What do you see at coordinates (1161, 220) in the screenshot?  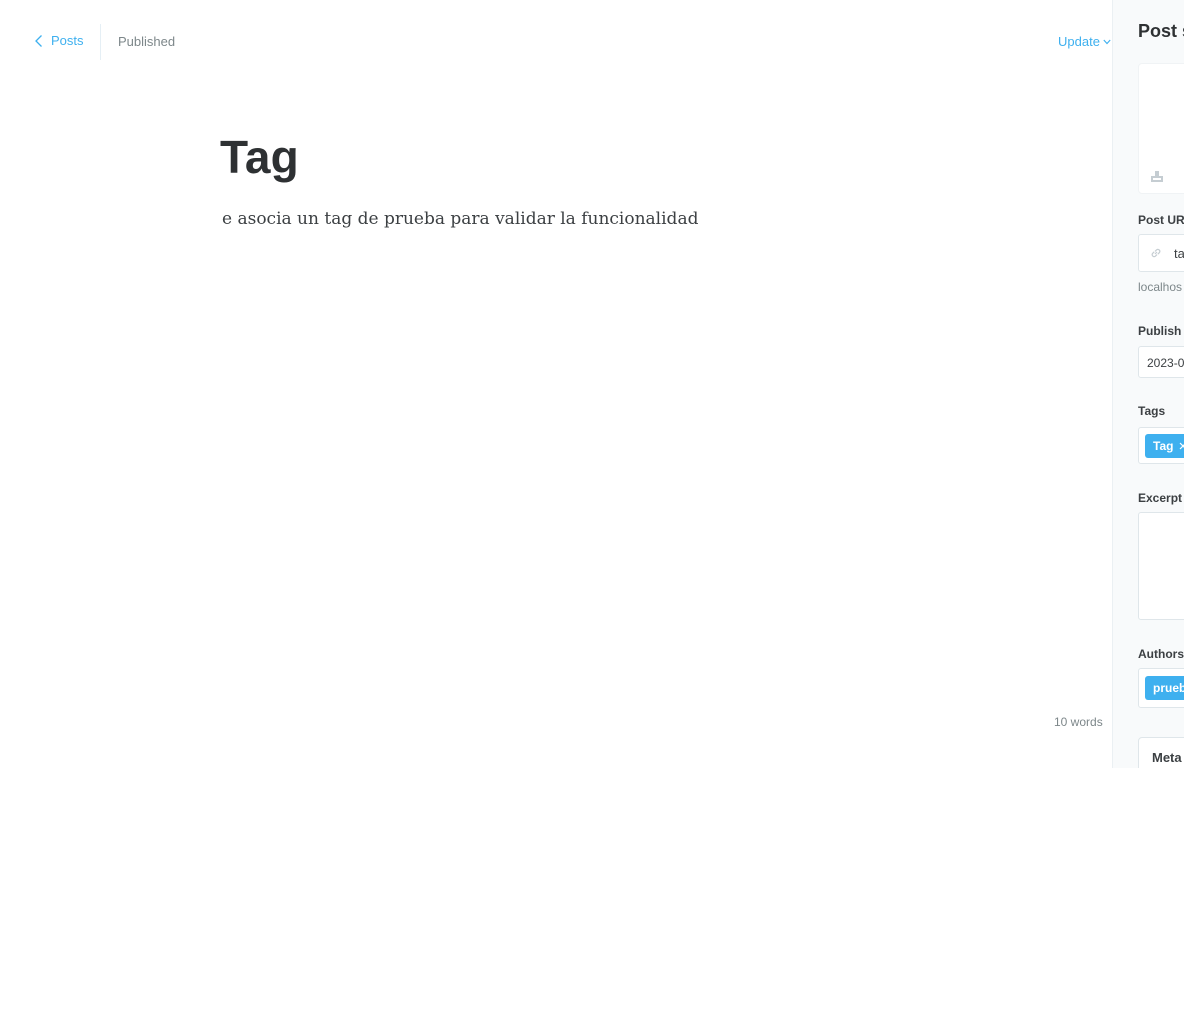 I see `post-url-label: Post UR` at bounding box center [1161, 220].